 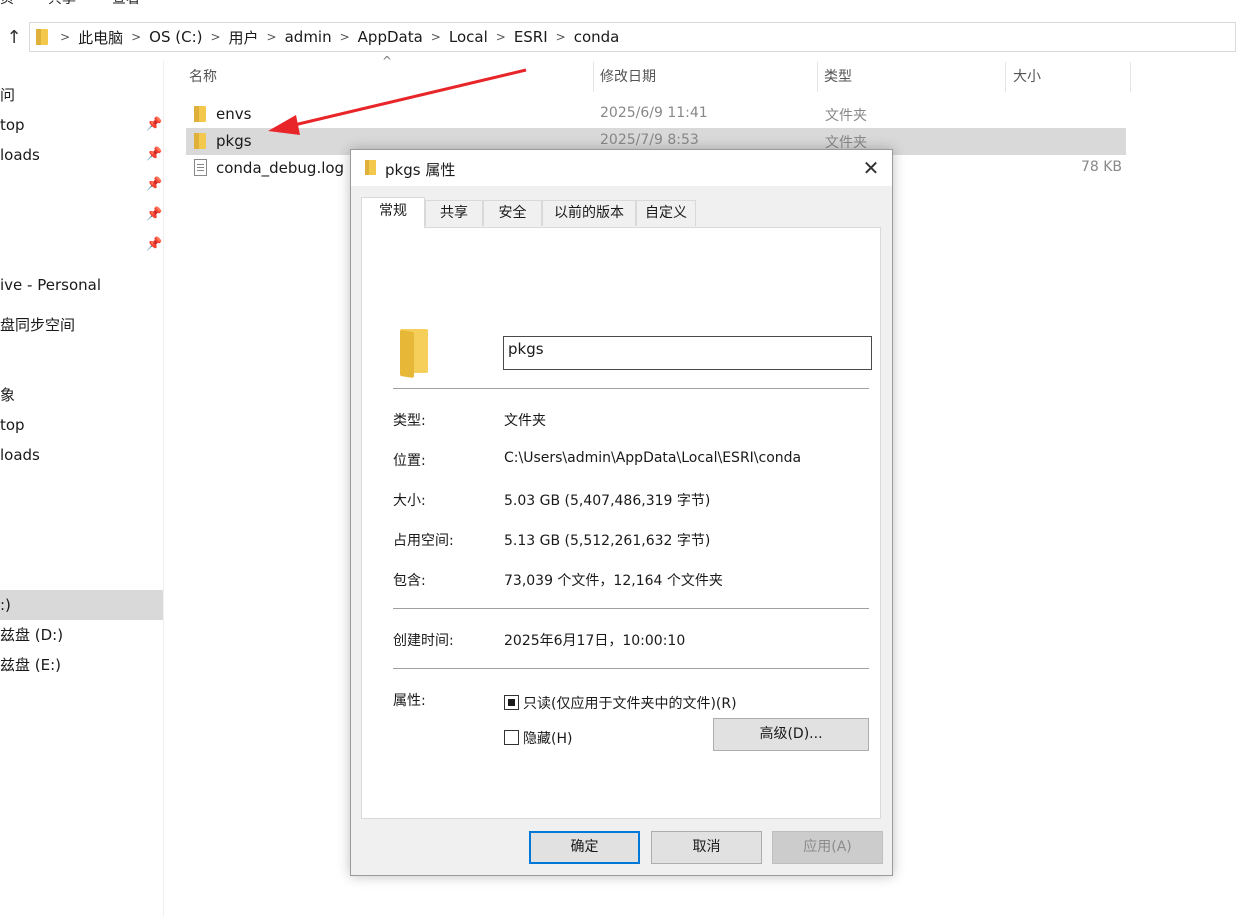 What do you see at coordinates (234, 114) in the screenshot?
I see `file-name: envs` at bounding box center [234, 114].